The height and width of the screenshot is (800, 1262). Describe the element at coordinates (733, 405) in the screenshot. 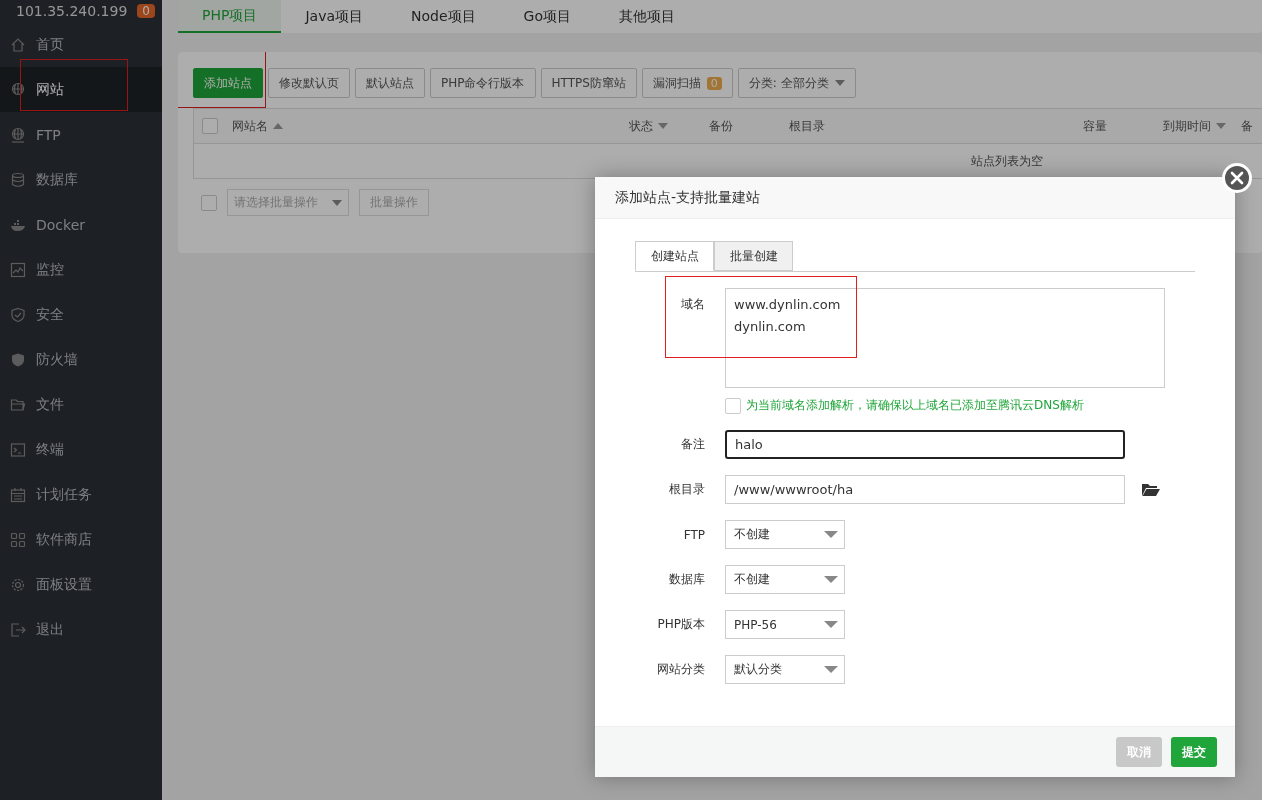

I see `dns-checkbox` at that location.